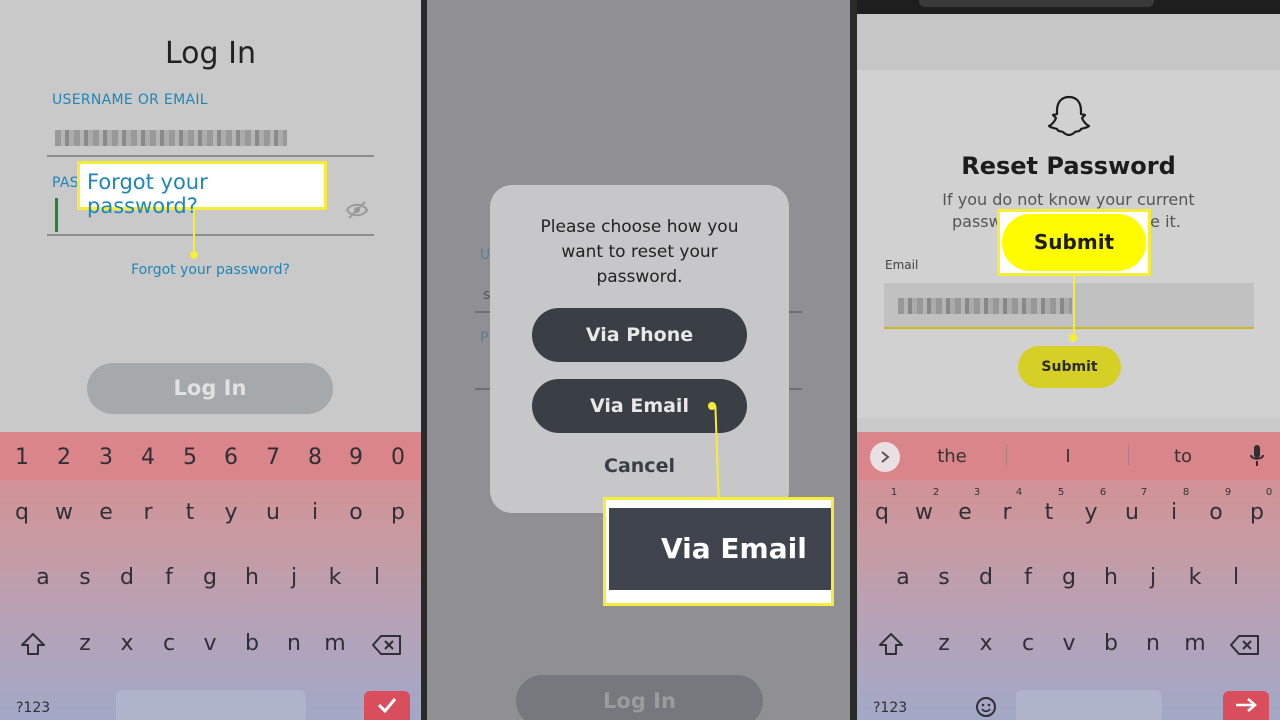  What do you see at coordinates (1068, 456) in the screenshot?
I see `suggestion-2: I` at bounding box center [1068, 456].